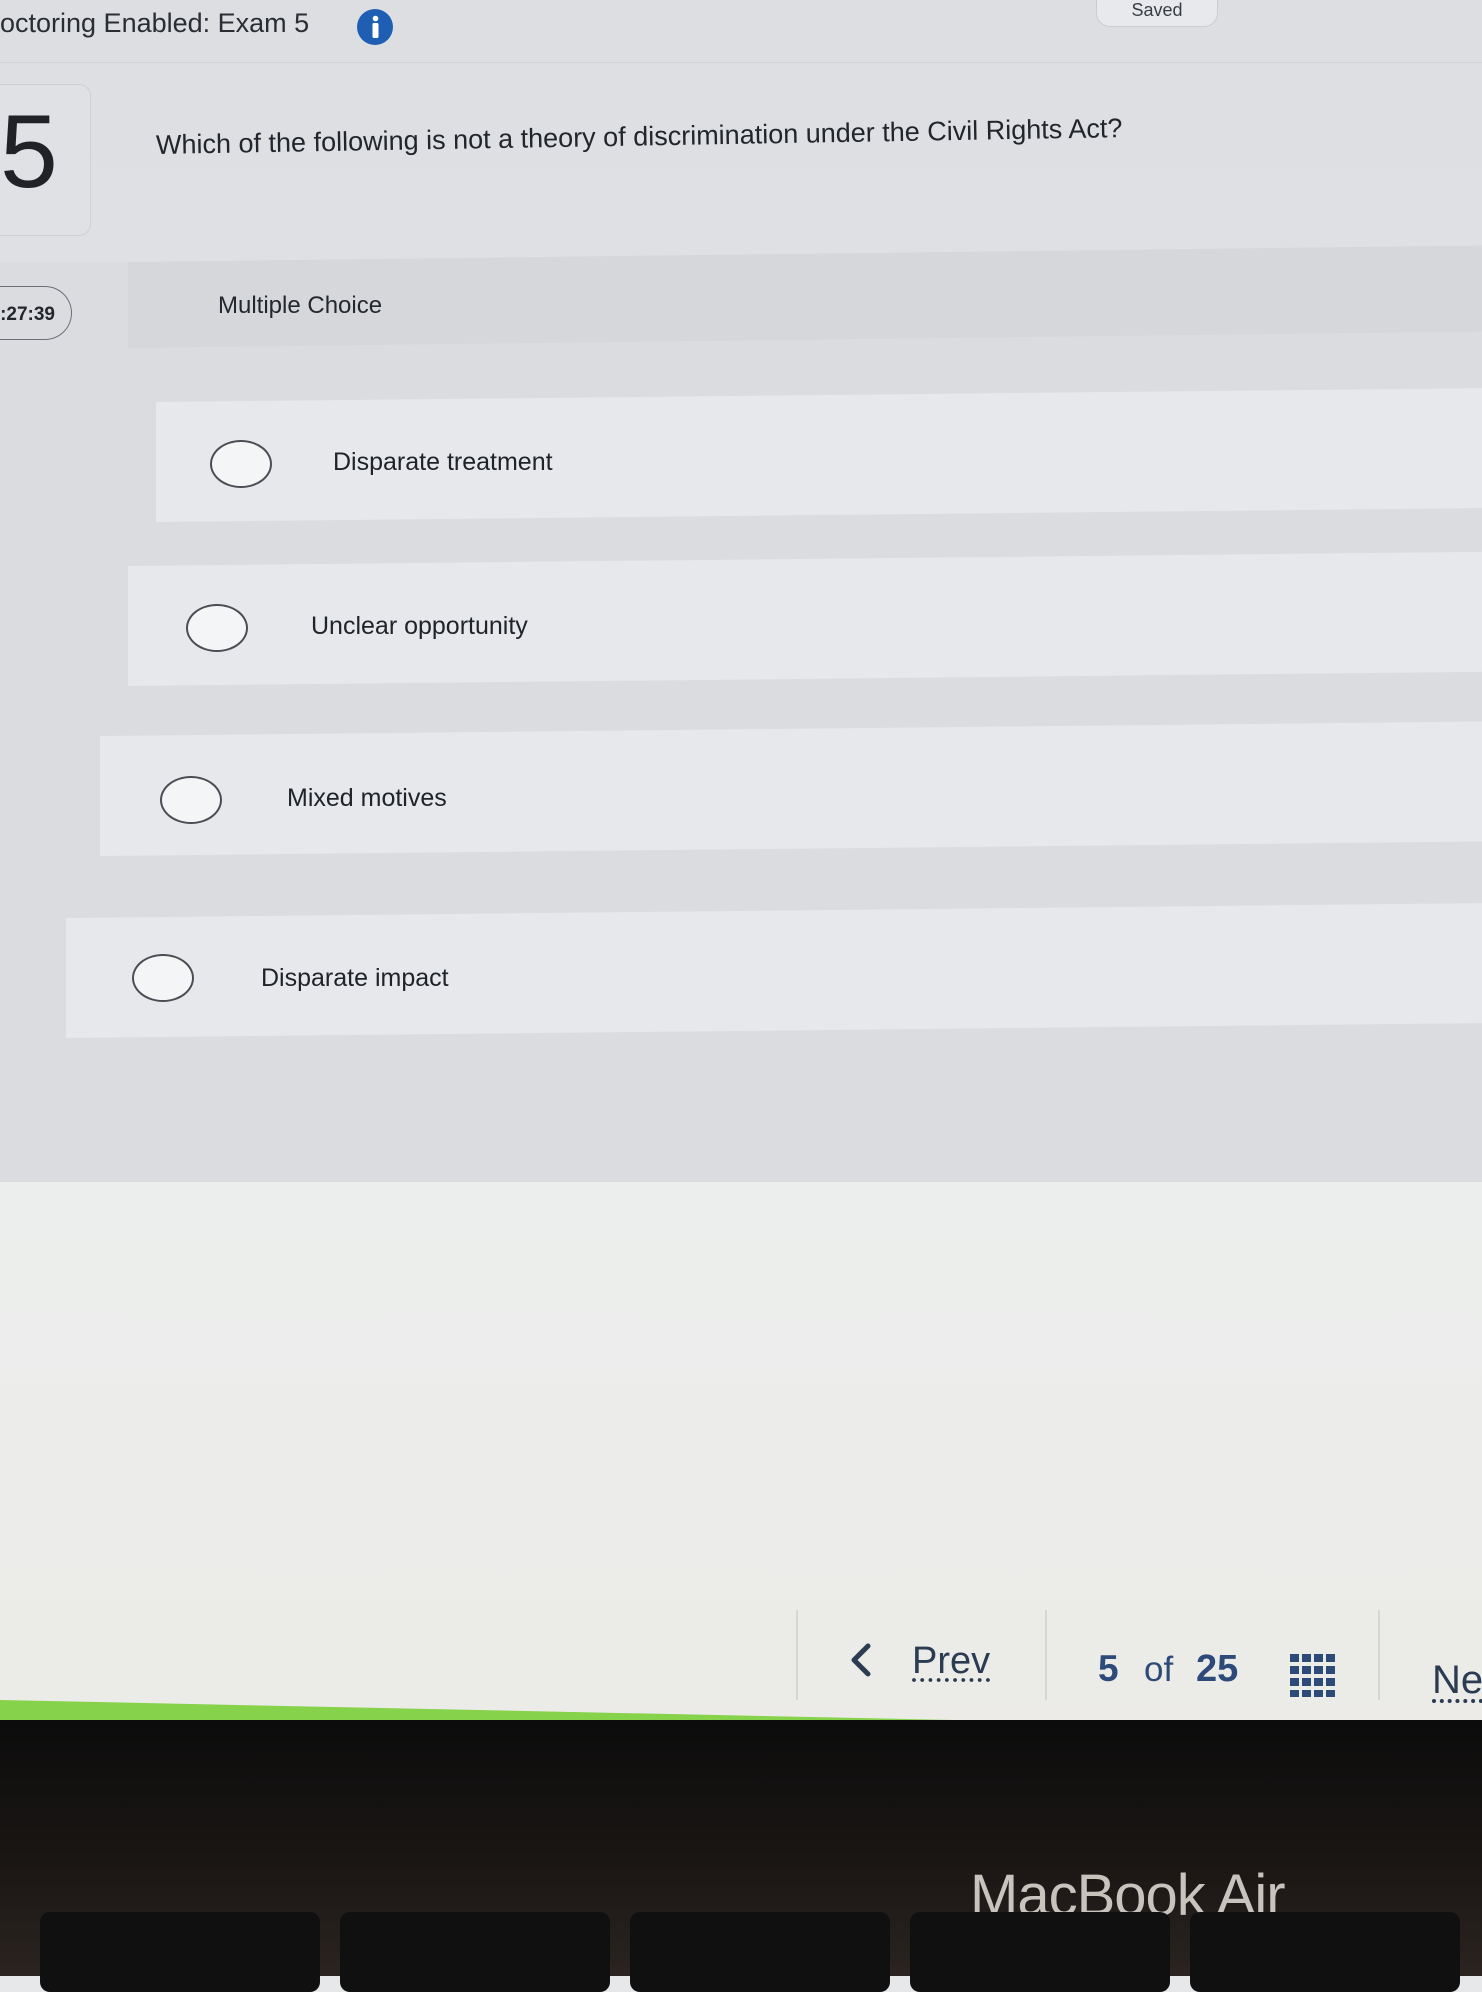 The height and width of the screenshot is (1992, 1482). What do you see at coordinates (155, 23) in the screenshot?
I see `exam-title: octoring Enabled: Exam 5` at bounding box center [155, 23].